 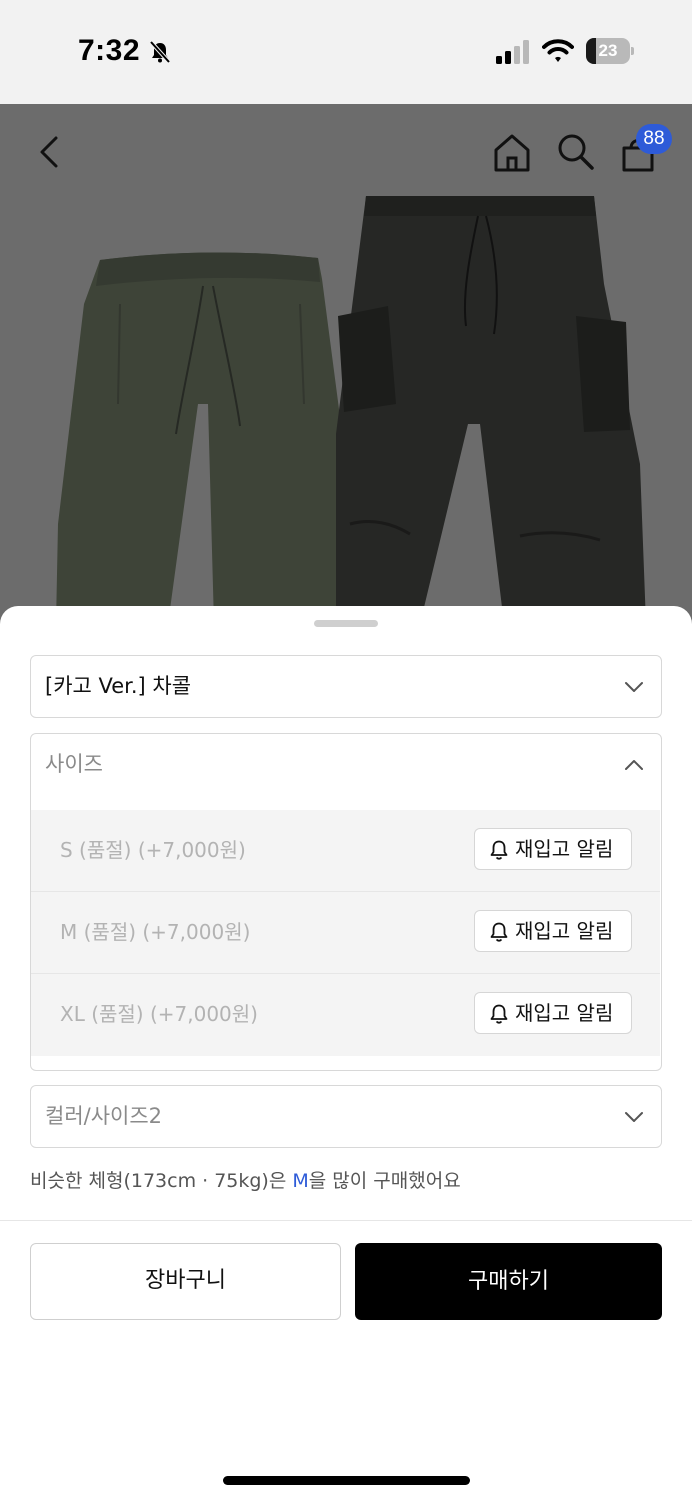 I want to click on home-icon, so click(x=512, y=152).